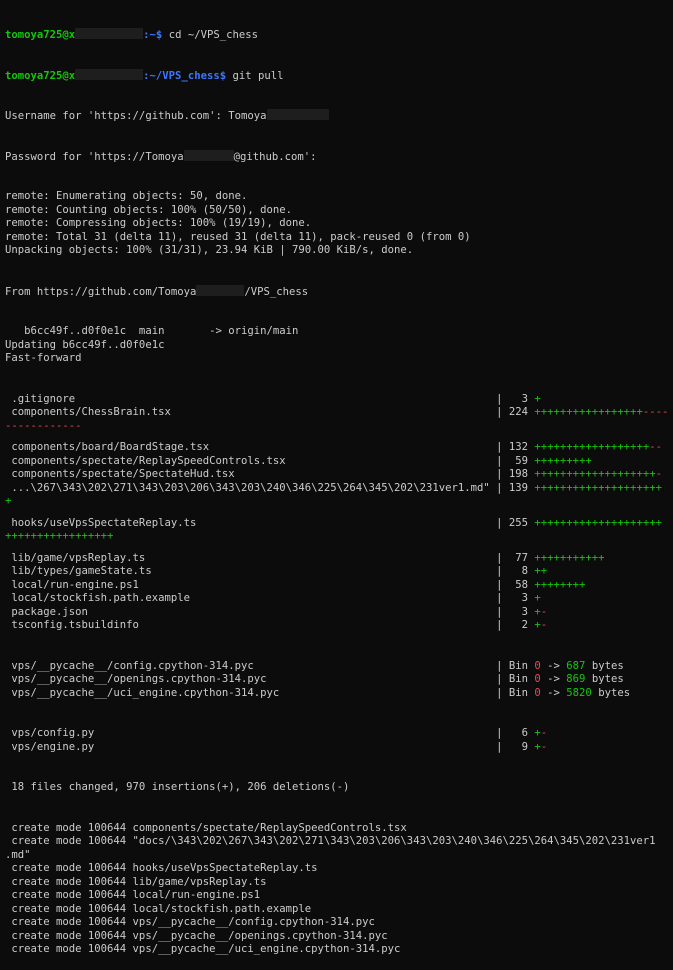  I want to click on change-count: | 6, so click(515, 733).